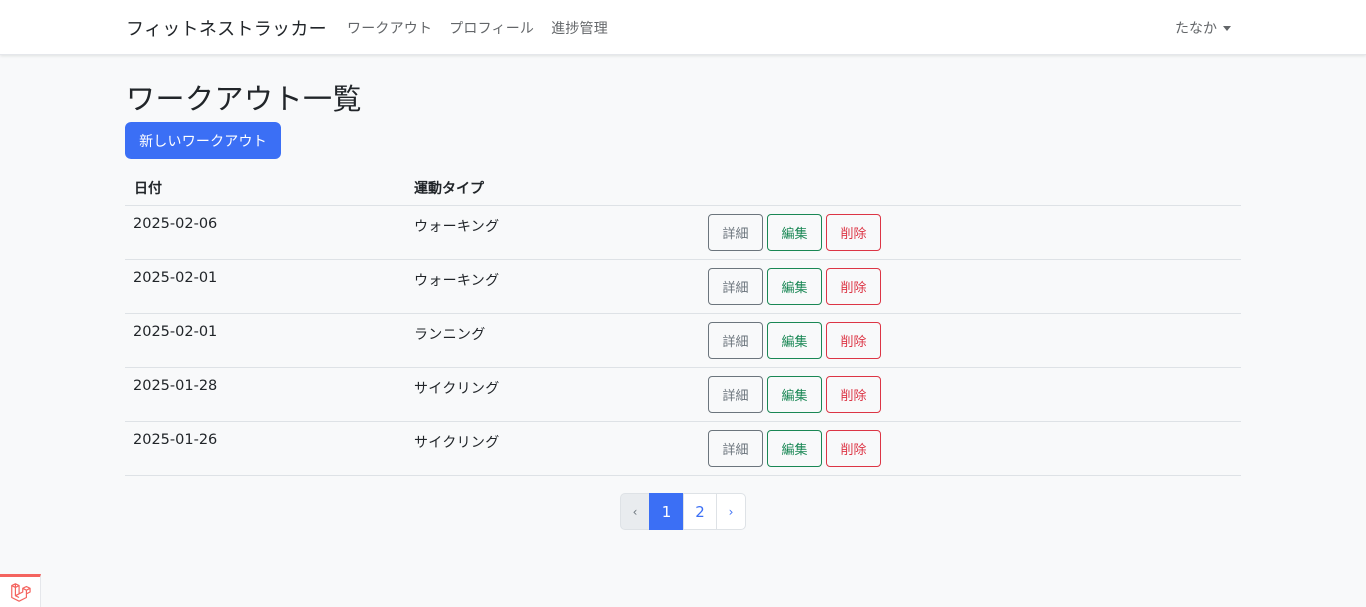 The width and height of the screenshot is (1366, 607). I want to click on caret-down-icon, so click(1227, 28).